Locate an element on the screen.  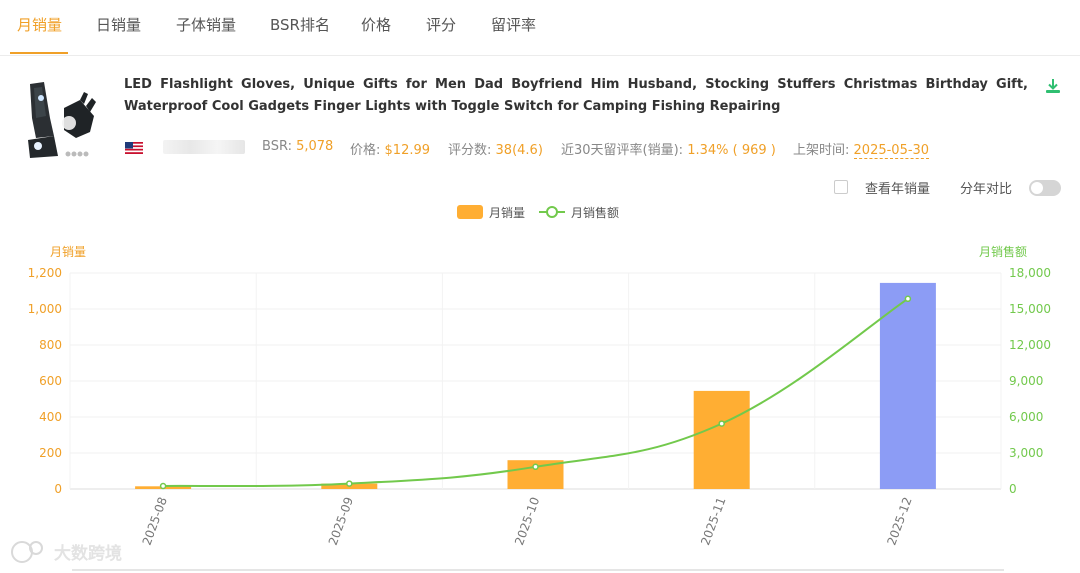
x-tick-label: 2025-09 is located at coordinates (341, 521).